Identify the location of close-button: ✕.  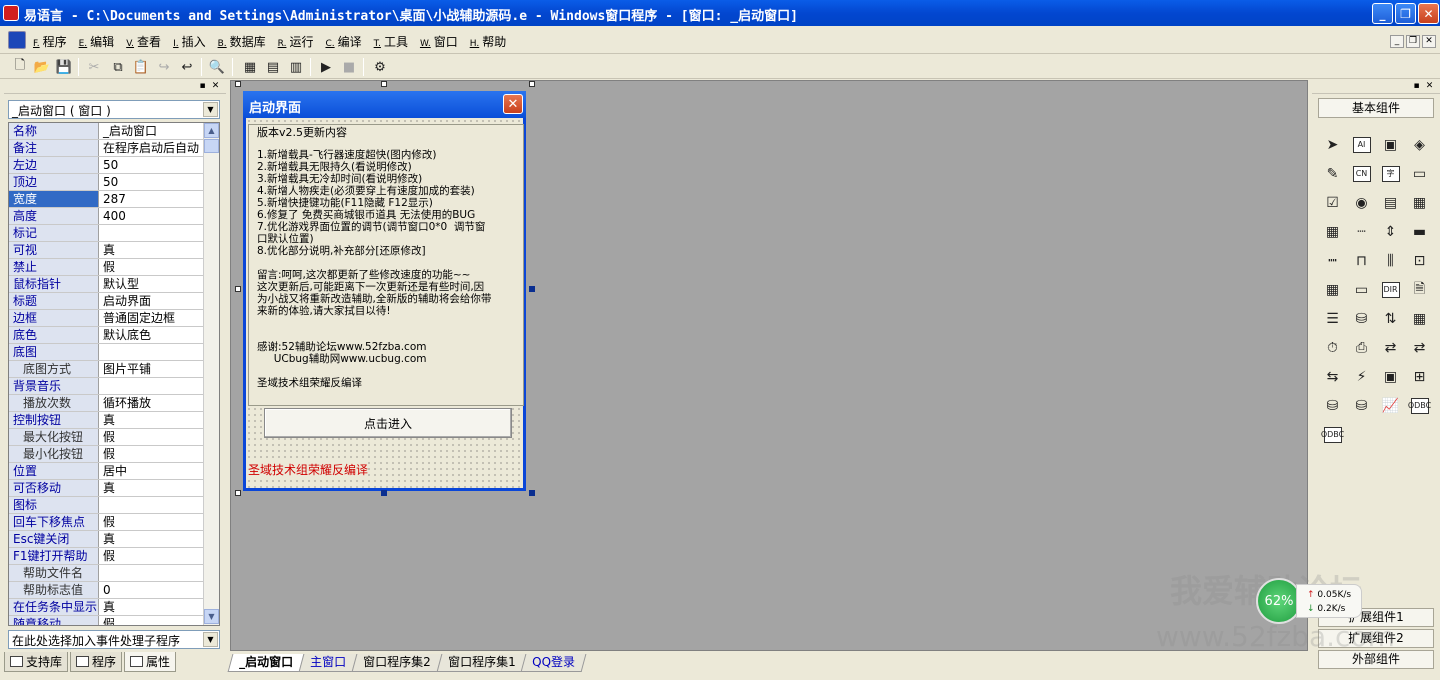
(1428, 13).